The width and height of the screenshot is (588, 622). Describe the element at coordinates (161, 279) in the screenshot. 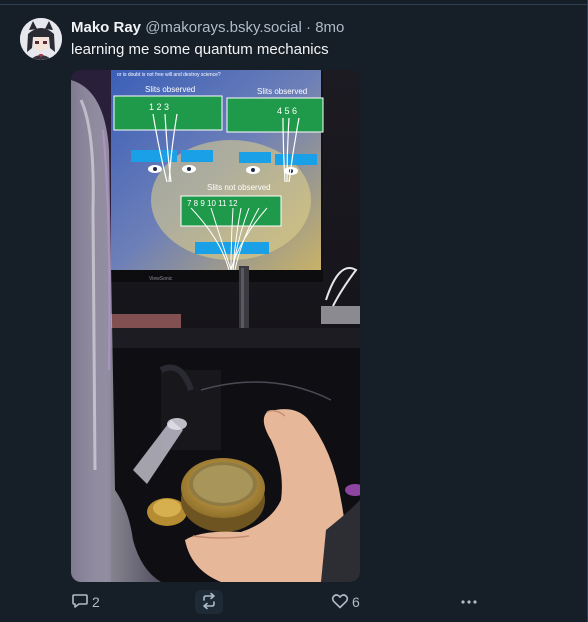

I see `monitor-brand: ViewSonic` at that location.